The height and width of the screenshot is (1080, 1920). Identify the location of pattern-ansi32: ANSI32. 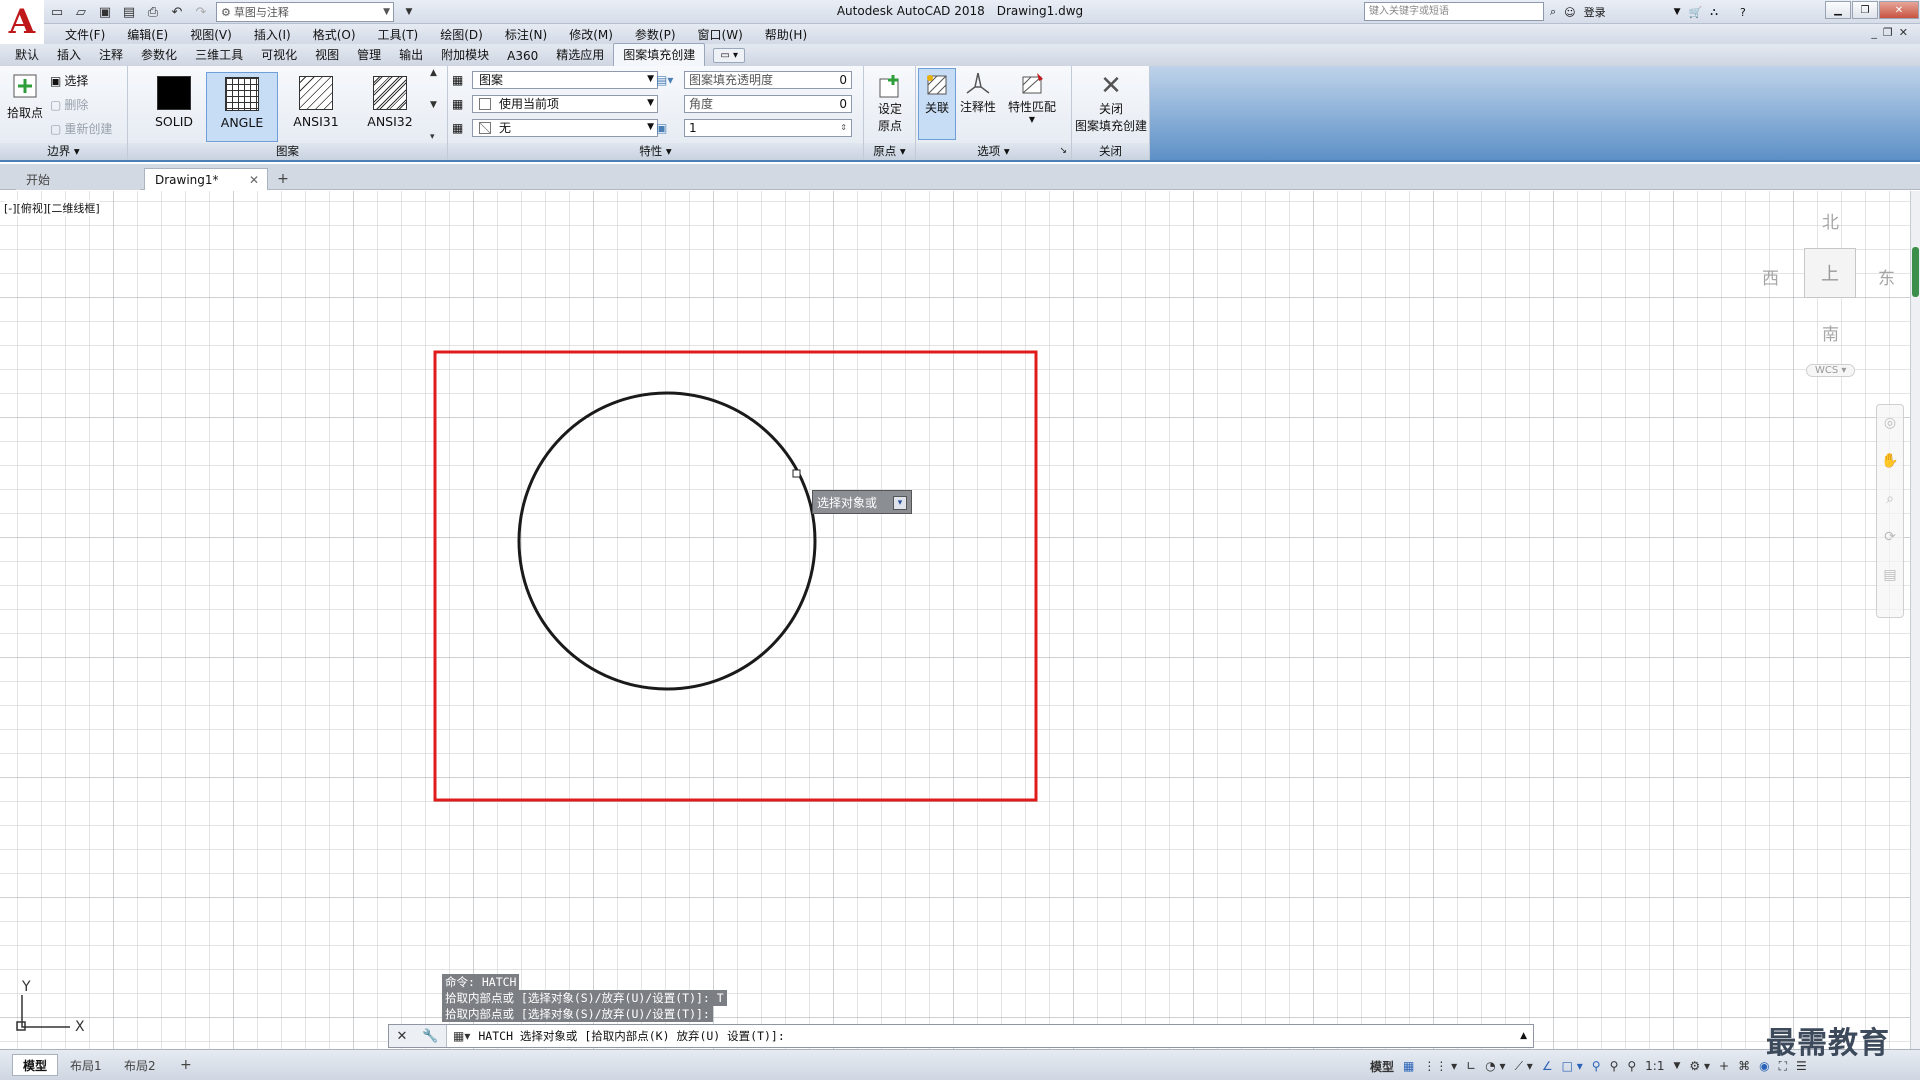
(390, 107).